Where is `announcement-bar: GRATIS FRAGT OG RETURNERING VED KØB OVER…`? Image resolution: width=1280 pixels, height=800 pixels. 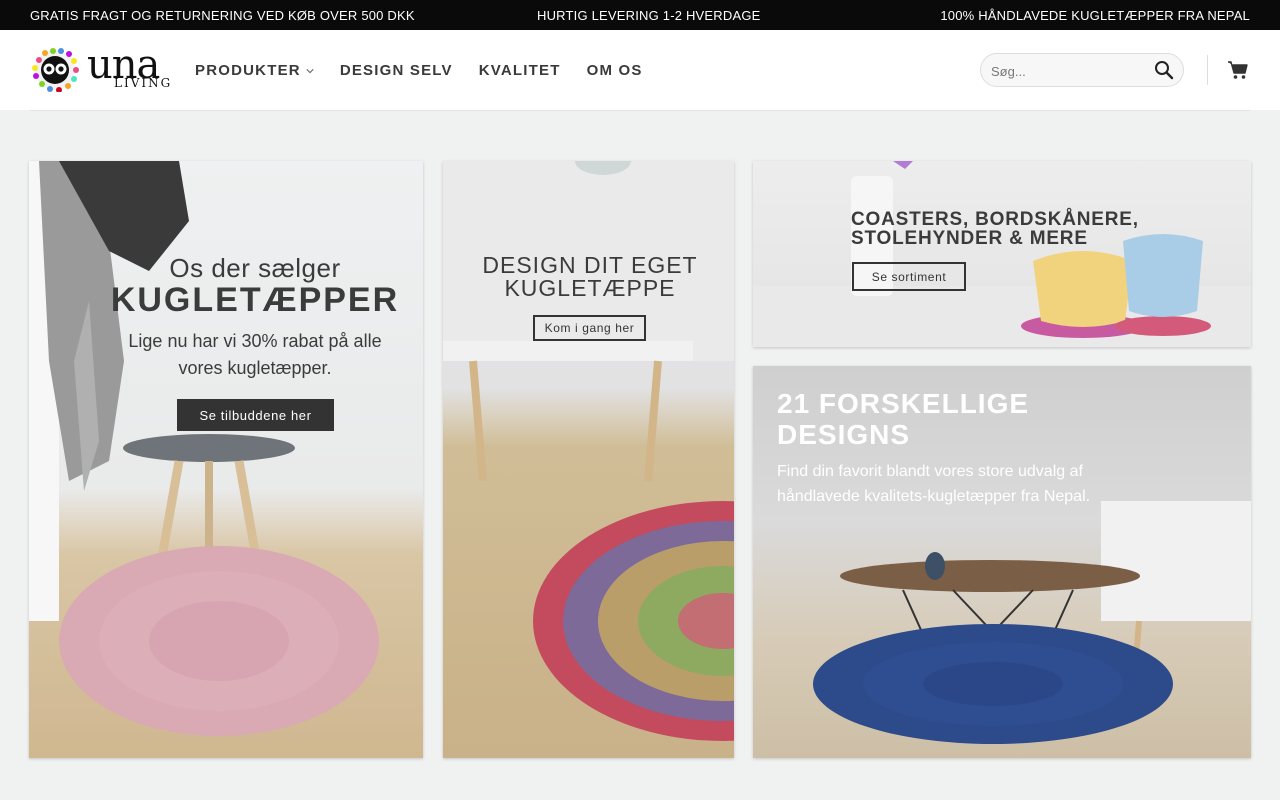 announcement-bar: GRATIS FRAGT OG RETURNERING VED KØB OVER… is located at coordinates (640, 15).